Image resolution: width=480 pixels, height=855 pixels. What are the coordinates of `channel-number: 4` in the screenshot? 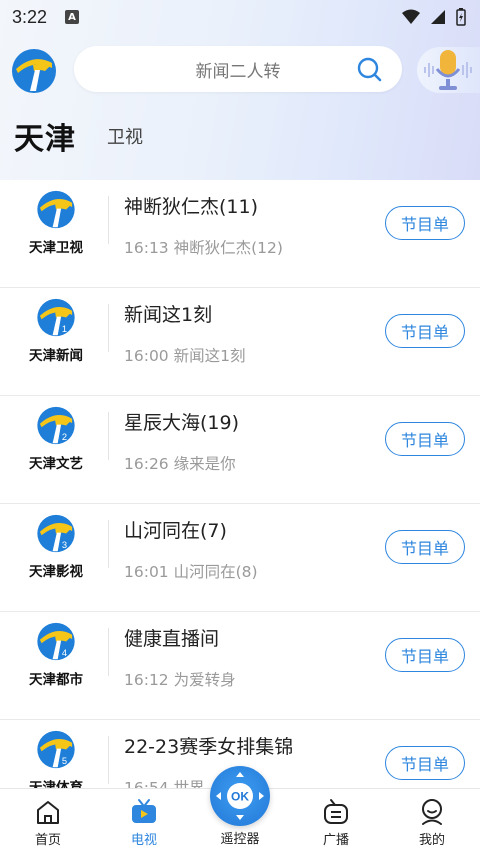 It's located at (64, 653).